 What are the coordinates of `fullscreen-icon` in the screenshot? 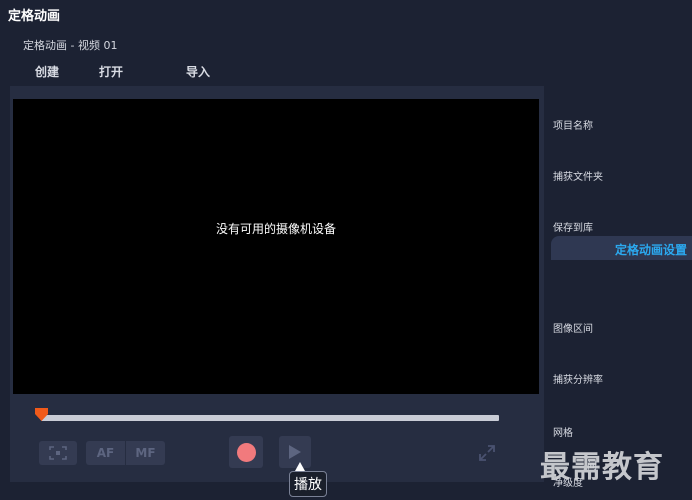 It's located at (487, 453).